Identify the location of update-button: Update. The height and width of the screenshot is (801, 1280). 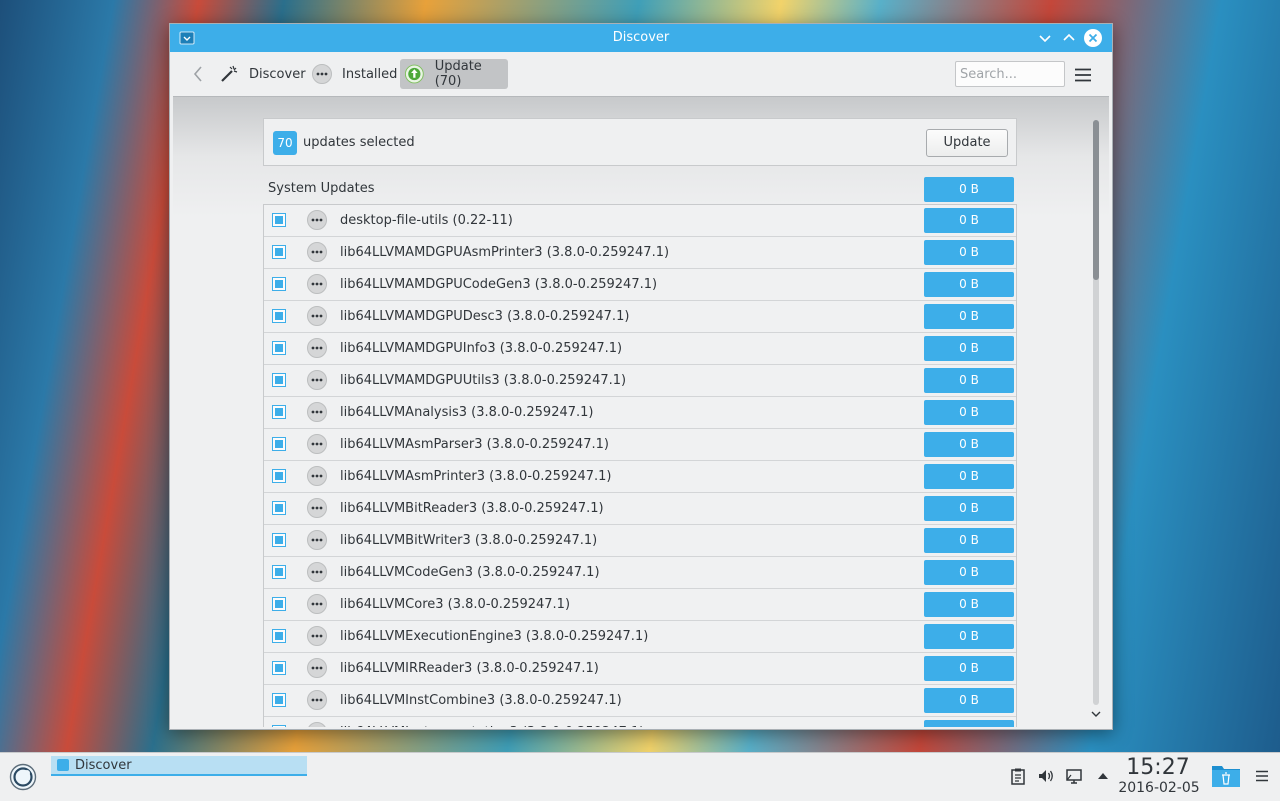
(967, 143).